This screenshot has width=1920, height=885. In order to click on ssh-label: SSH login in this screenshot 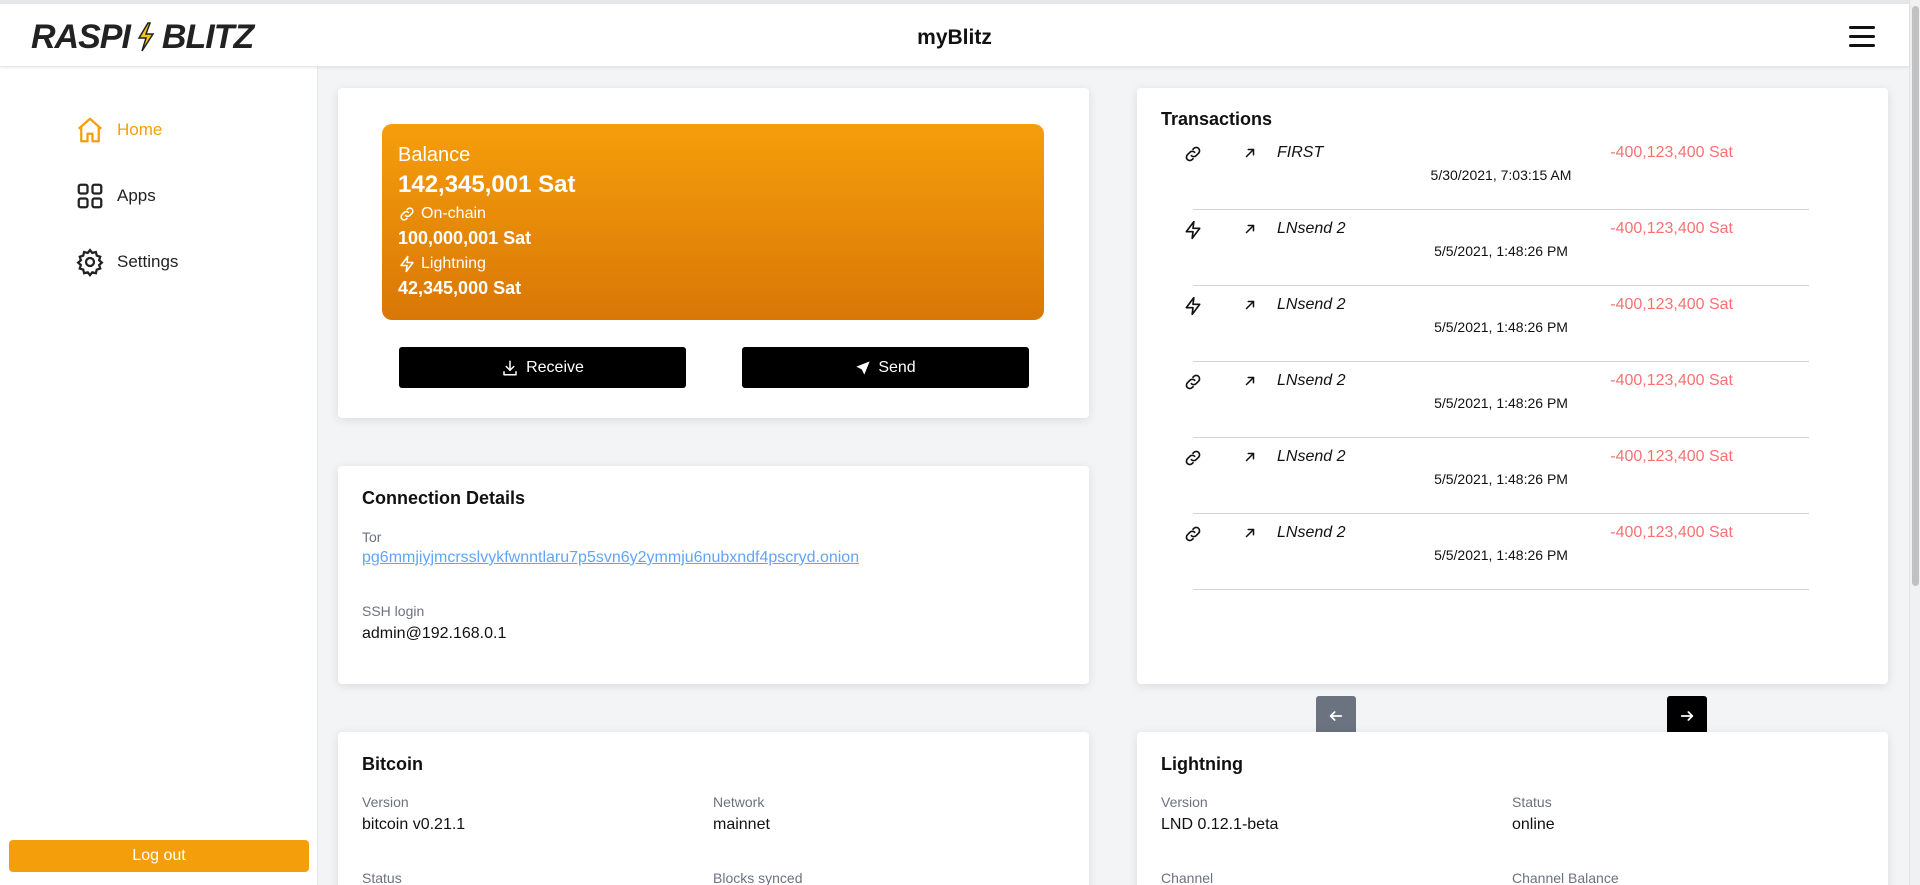, I will do `click(393, 611)`.